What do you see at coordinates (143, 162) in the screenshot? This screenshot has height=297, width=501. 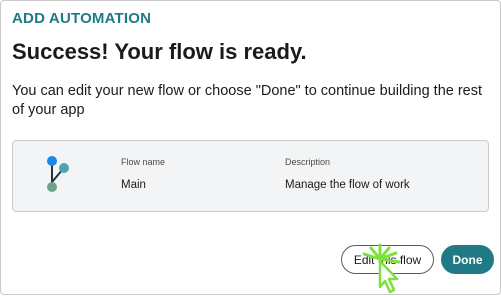 I see `flow-name-label: Flow name` at bounding box center [143, 162].